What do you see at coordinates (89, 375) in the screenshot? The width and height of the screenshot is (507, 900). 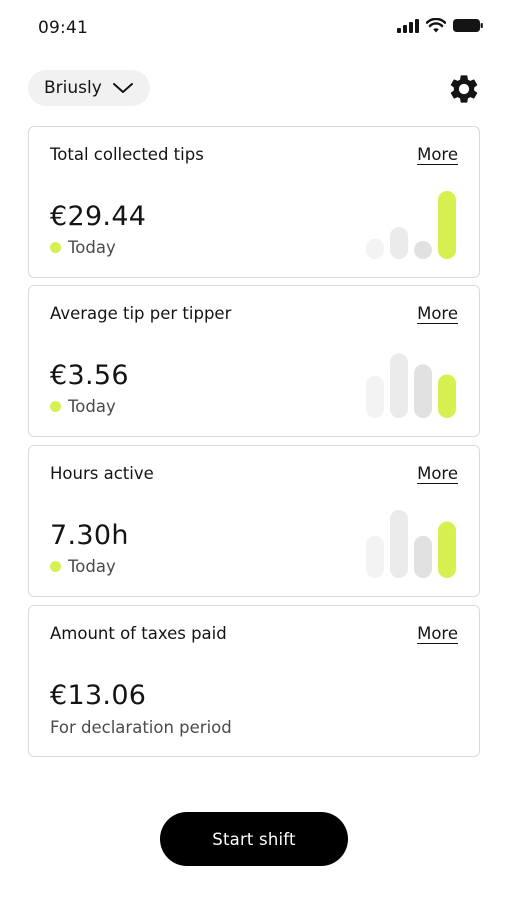 I see `card-value: €3.56` at bounding box center [89, 375].